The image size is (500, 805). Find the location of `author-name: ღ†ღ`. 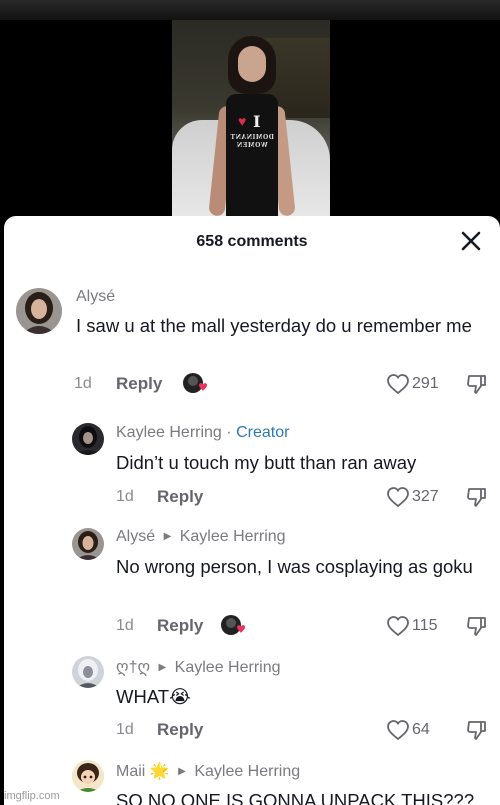

author-name: ღ†ღ is located at coordinates (133, 667).